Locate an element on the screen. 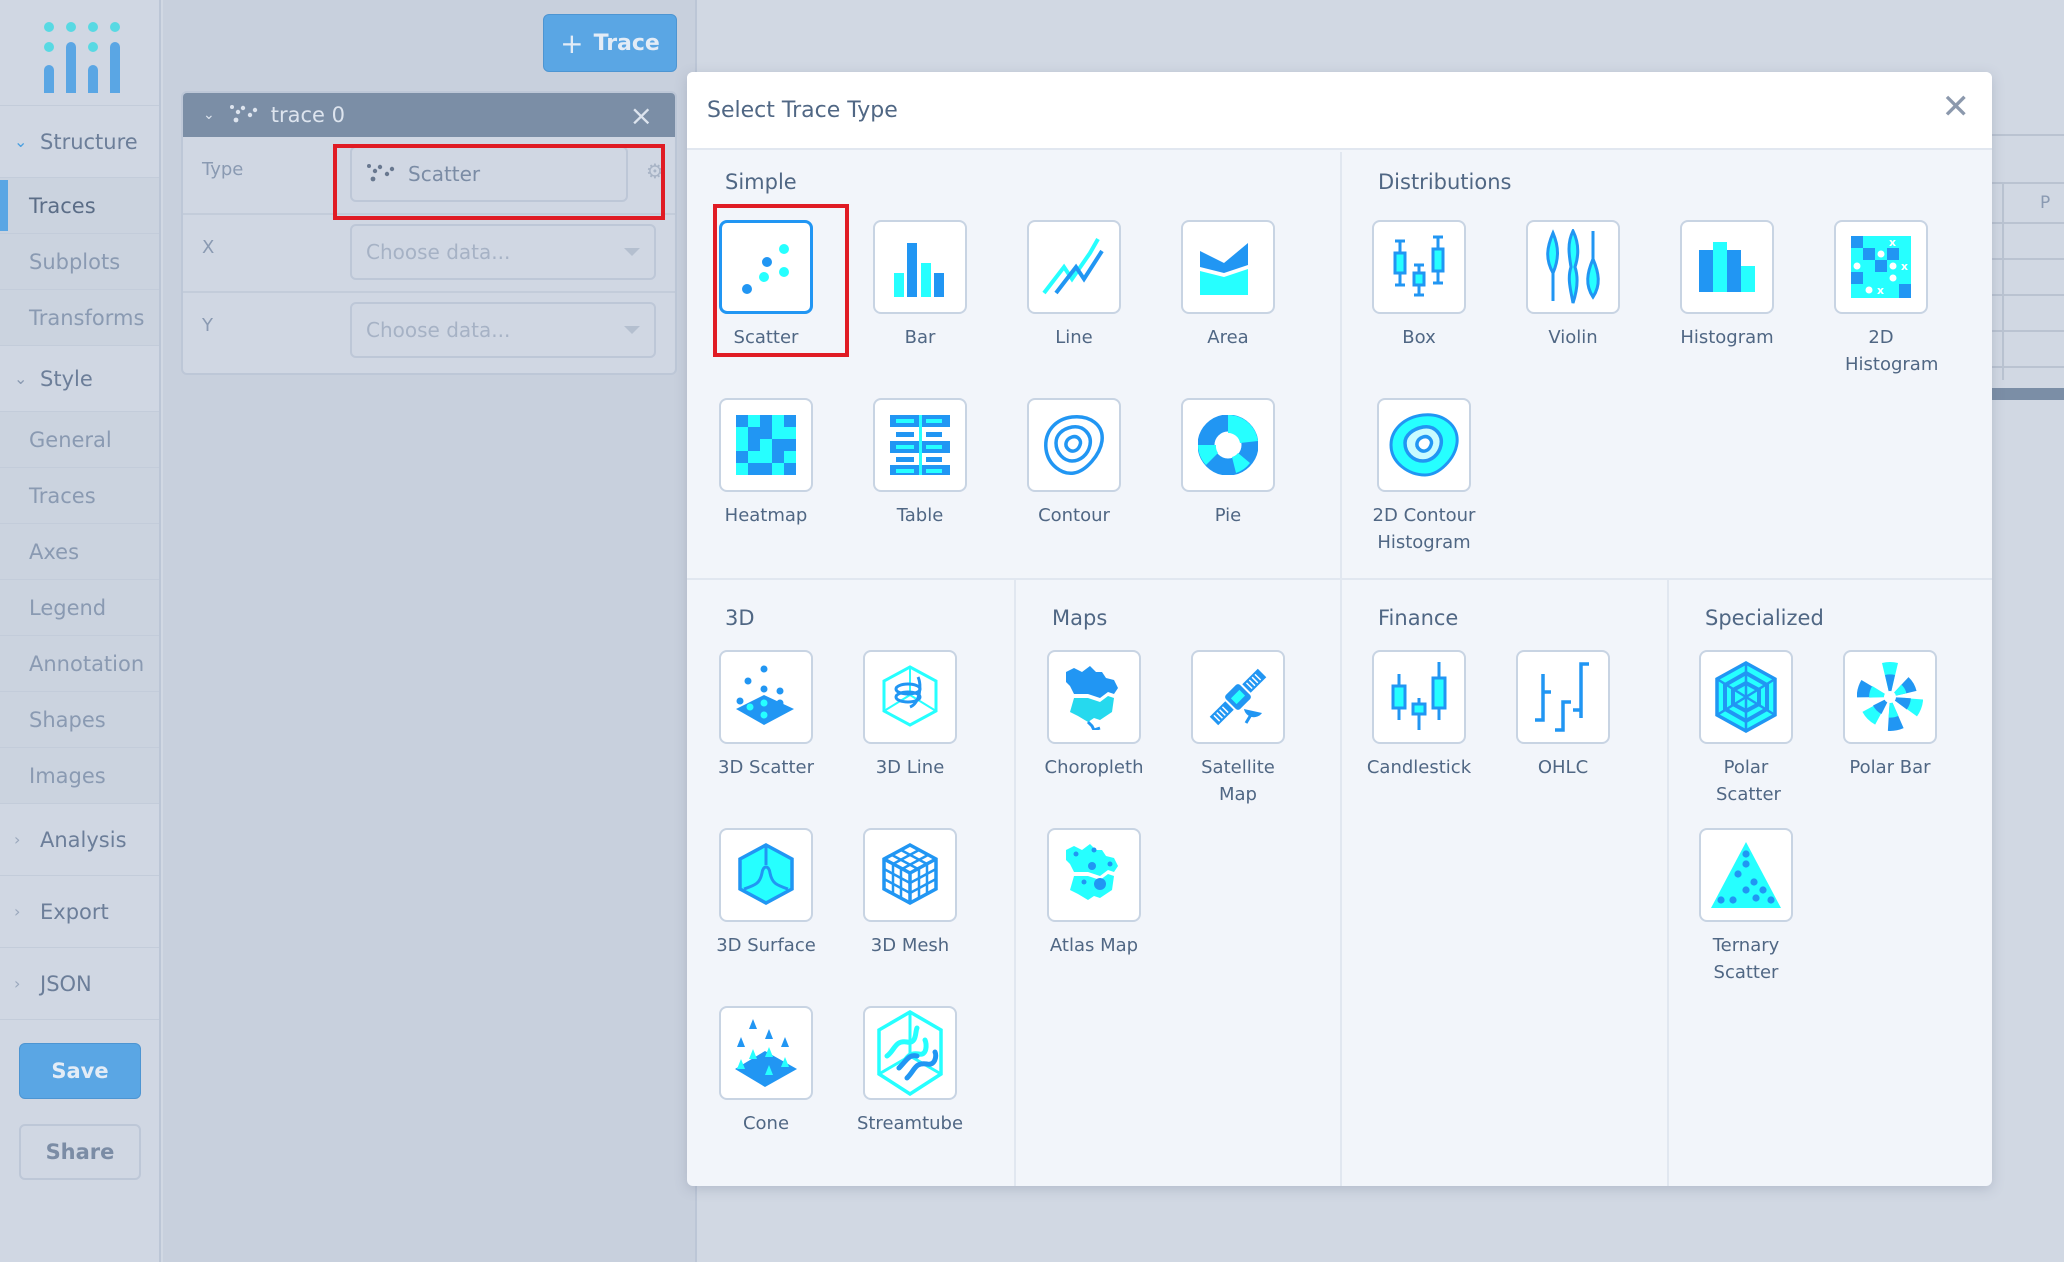 This screenshot has width=2064, height=1262. trace-type-pie: Pie is located at coordinates (1228, 463).